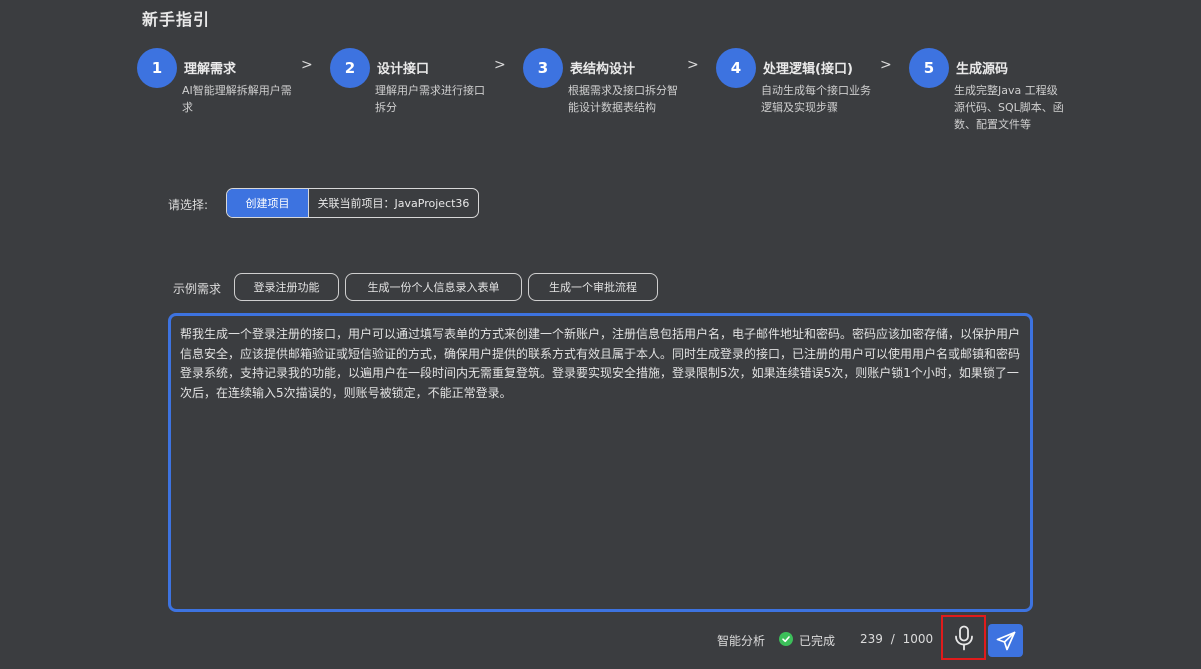 The height and width of the screenshot is (669, 1201). I want to click on char-counter: 239 / 1000, so click(896, 639).